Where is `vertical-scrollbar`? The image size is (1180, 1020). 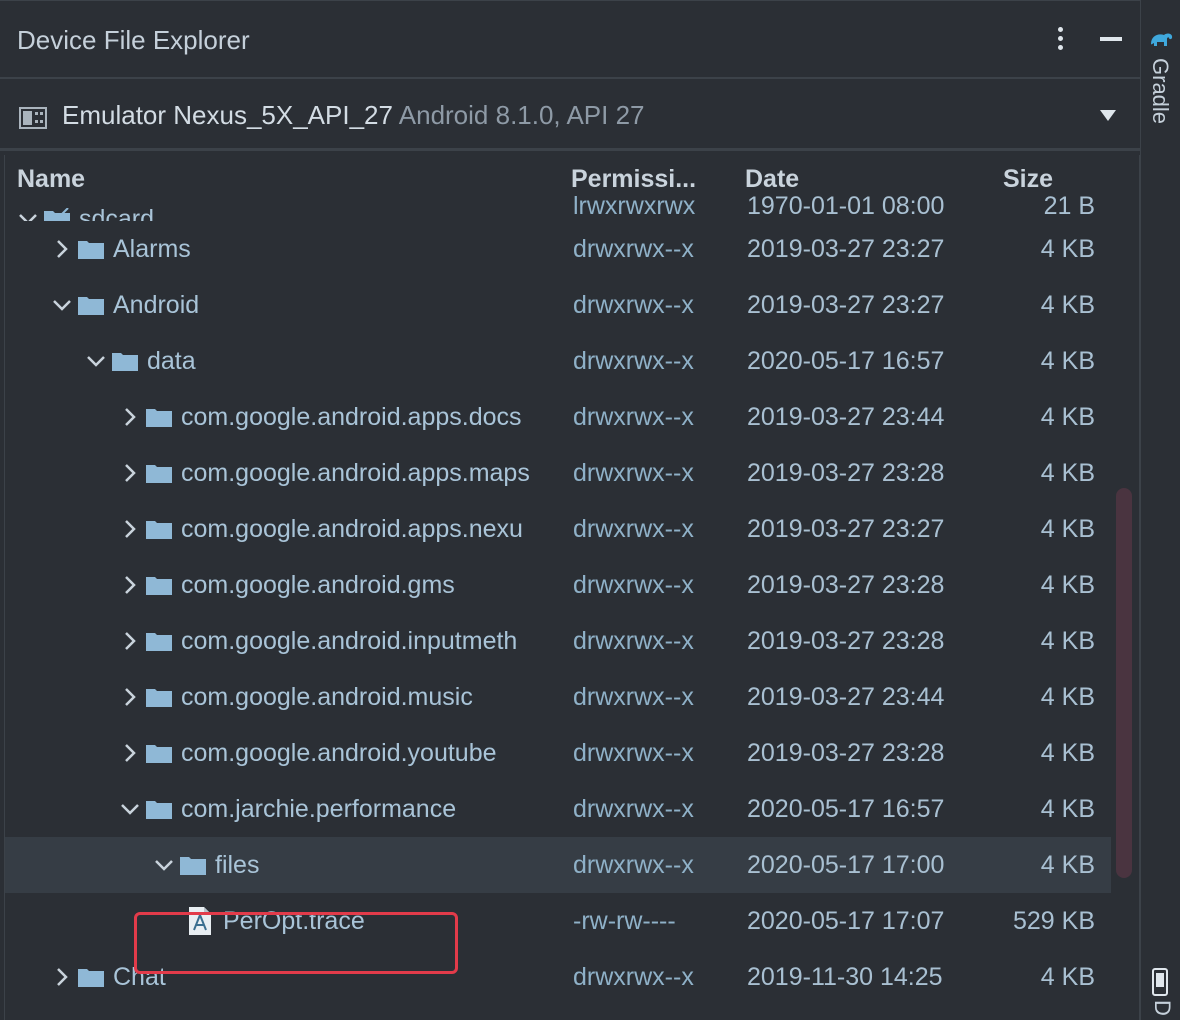
vertical-scrollbar is located at coordinates (1124, 683).